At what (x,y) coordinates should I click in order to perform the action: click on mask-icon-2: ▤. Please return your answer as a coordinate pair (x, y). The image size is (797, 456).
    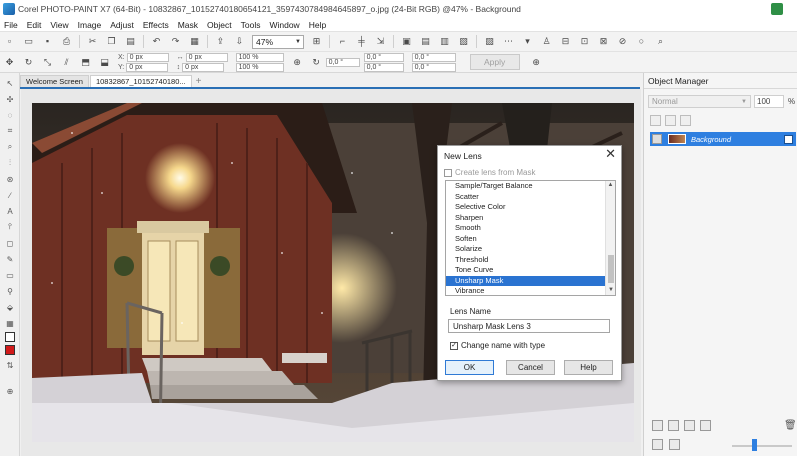
    Looking at the image, I should click on (425, 42).